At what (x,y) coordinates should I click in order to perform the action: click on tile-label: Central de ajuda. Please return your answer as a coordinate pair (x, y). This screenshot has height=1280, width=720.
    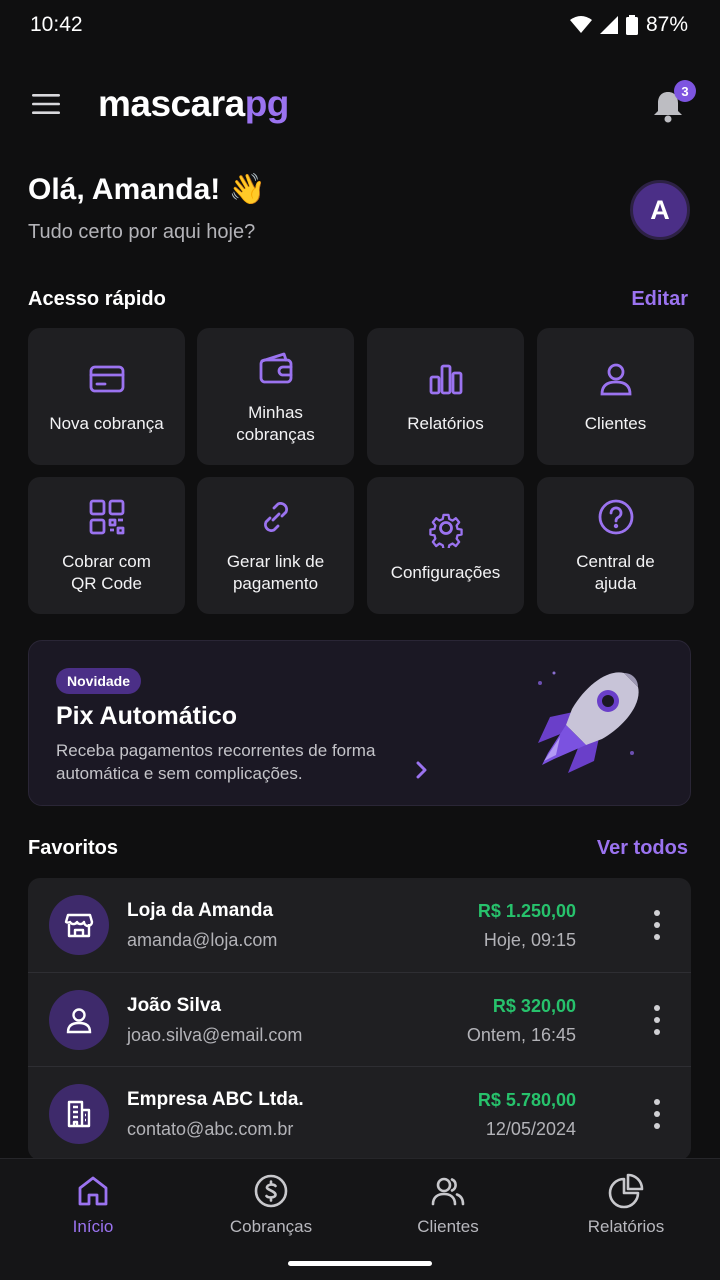
    Looking at the image, I should click on (615, 572).